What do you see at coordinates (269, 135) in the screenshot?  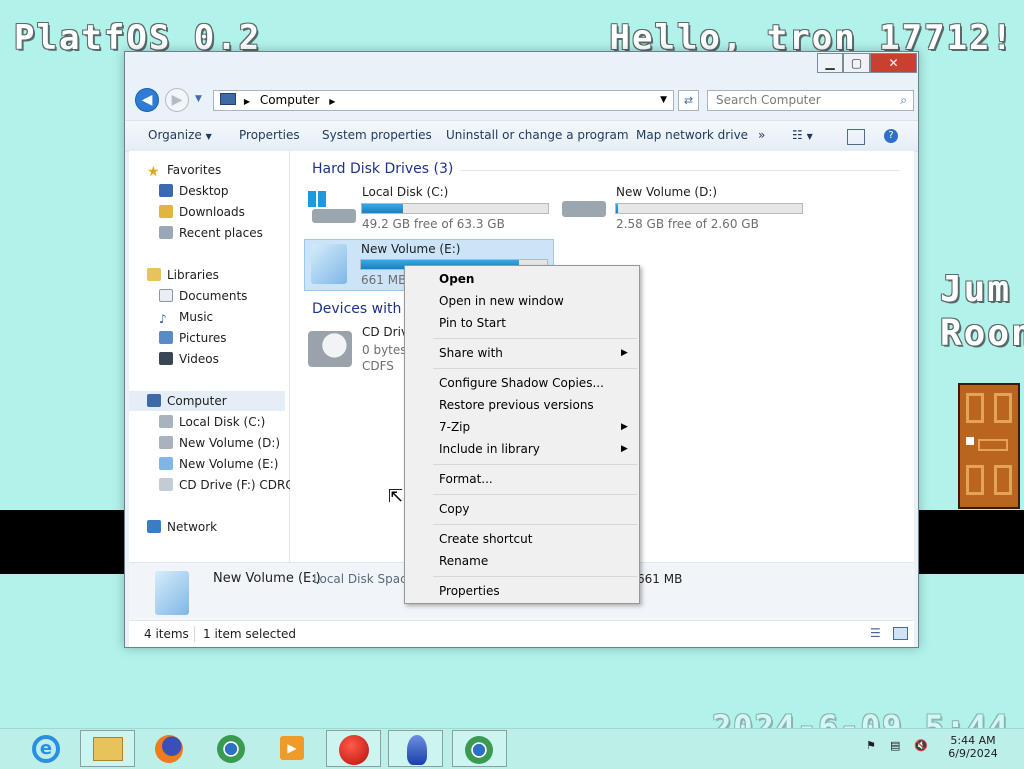 I see `properties-button: Properties` at bounding box center [269, 135].